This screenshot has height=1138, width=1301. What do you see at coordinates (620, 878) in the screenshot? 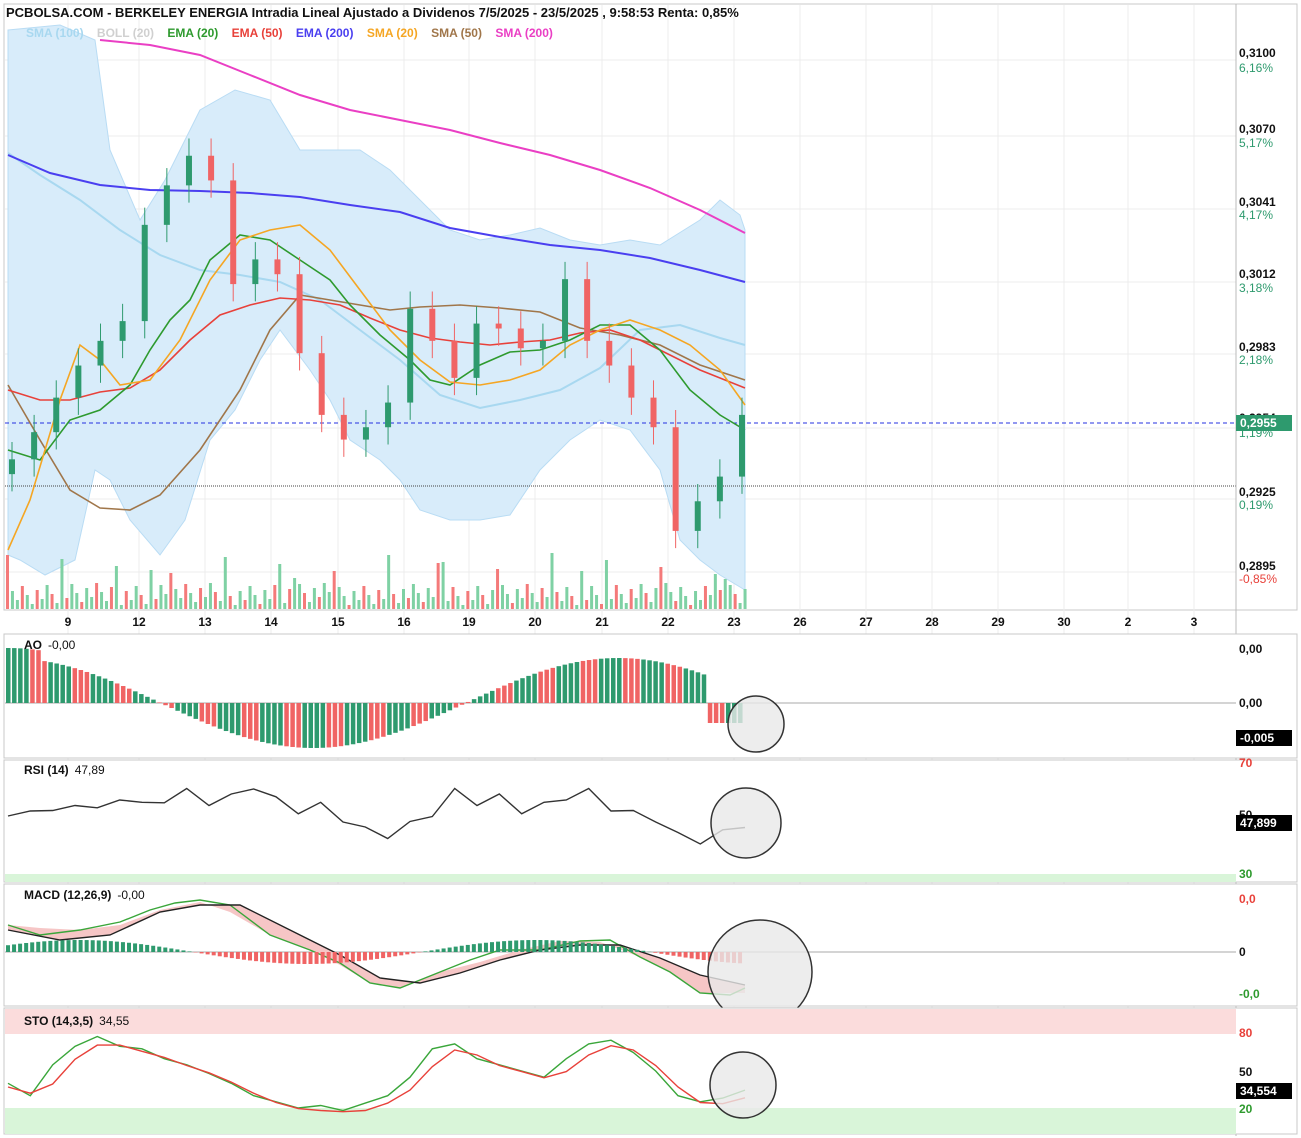
I see `rsi-oversold-band` at bounding box center [620, 878].